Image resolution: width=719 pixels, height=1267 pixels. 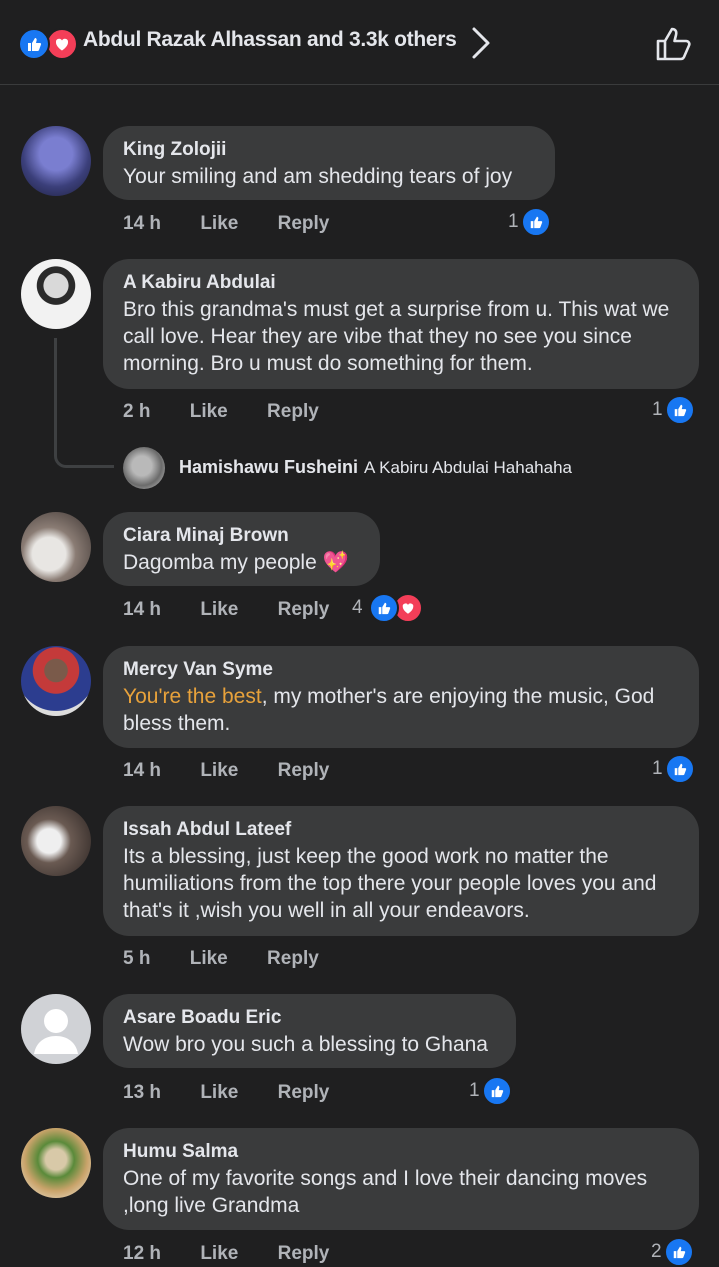 What do you see at coordinates (401, 1152) in the screenshot?
I see `comment-author: Humu Salma` at bounding box center [401, 1152].